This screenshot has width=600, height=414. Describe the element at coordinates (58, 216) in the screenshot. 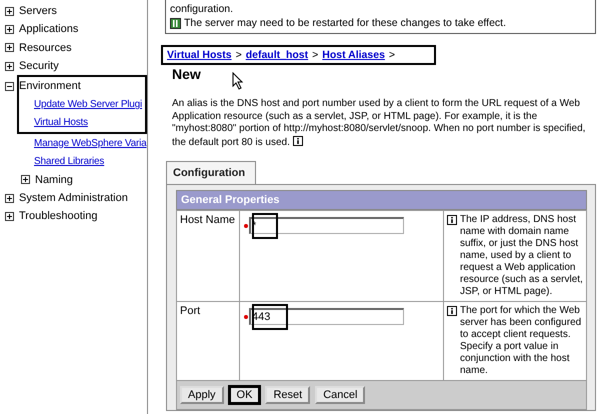

I see `sidebar-item: Troubleshooting` at that location.